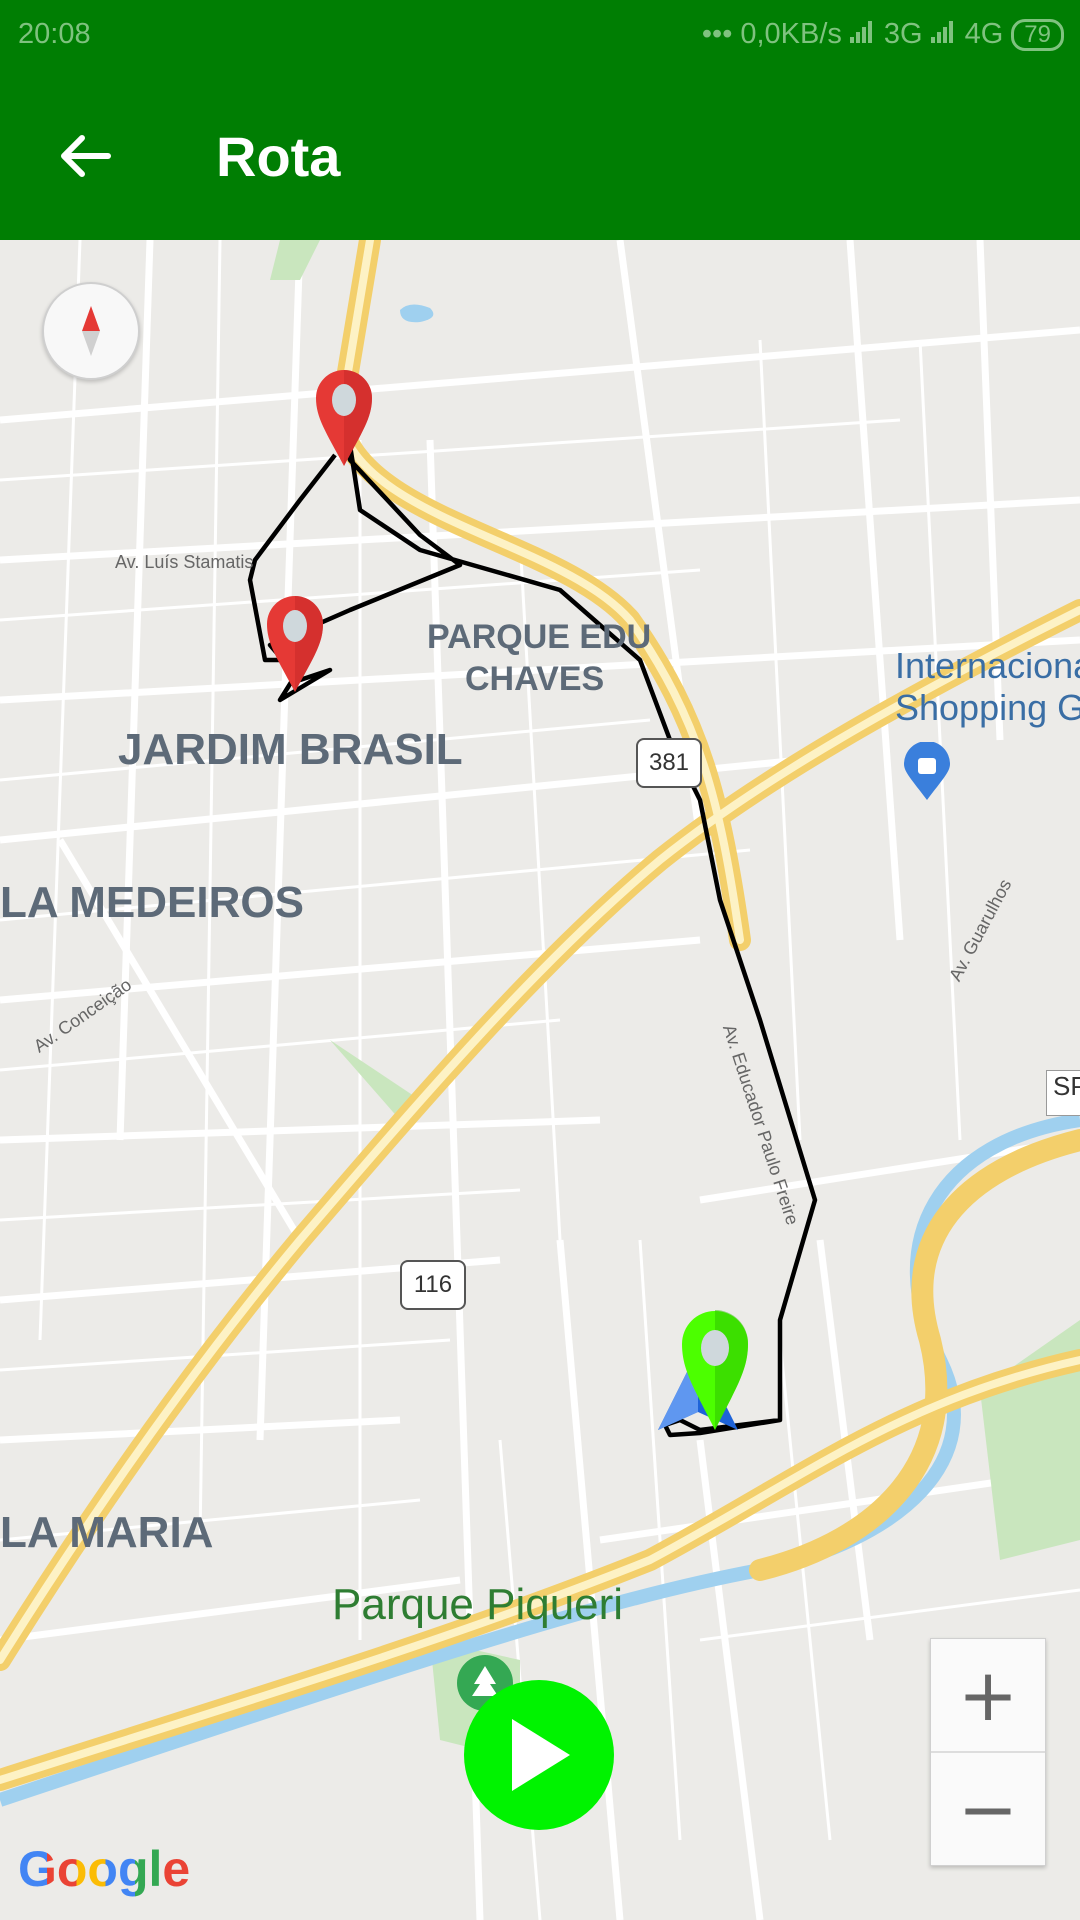 The image size is (1080, 1920). What do you see at coordinates (540, 156) in the screenshot?
I see `app-bar: Rota` at bounding box center [540, 156].